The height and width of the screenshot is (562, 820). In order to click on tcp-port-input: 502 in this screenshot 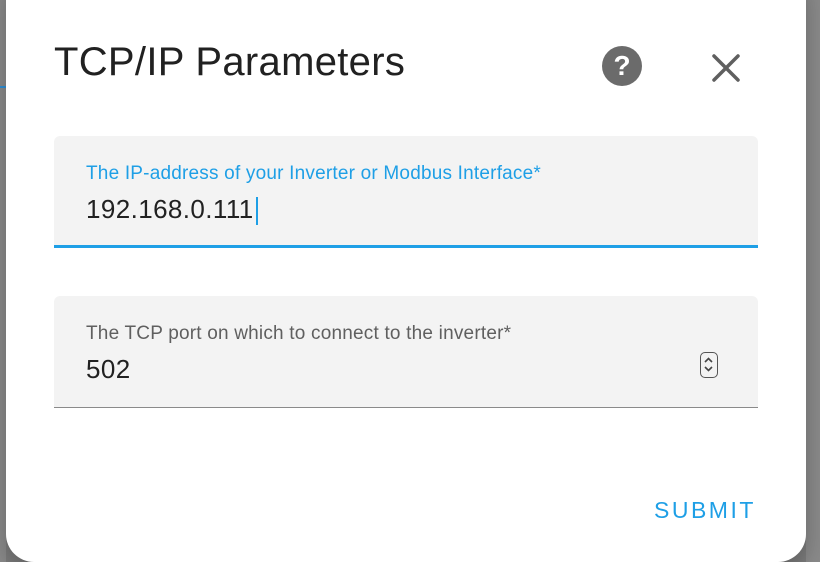, I will do `click(366, 369)`.